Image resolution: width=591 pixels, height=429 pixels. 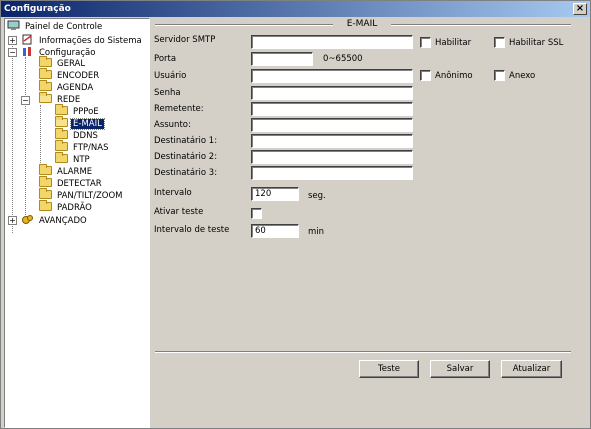 I want to click on tree-item-detectar: DETECTAR, so click(x=71, y=183).